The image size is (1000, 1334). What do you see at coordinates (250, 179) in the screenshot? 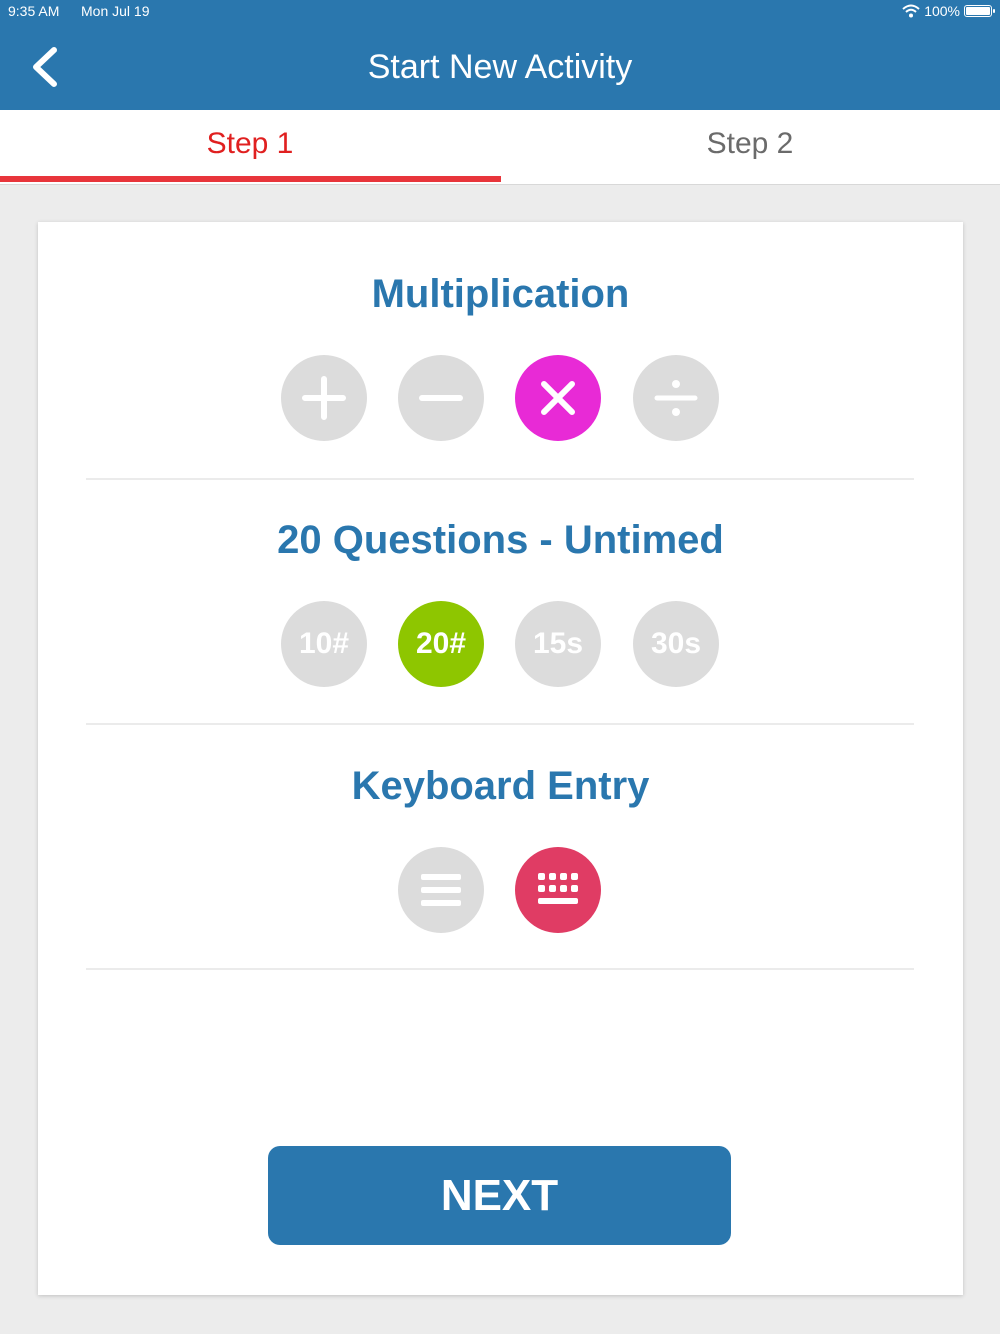
I see `active-tab-indicator` at bounding box center [250, 179].